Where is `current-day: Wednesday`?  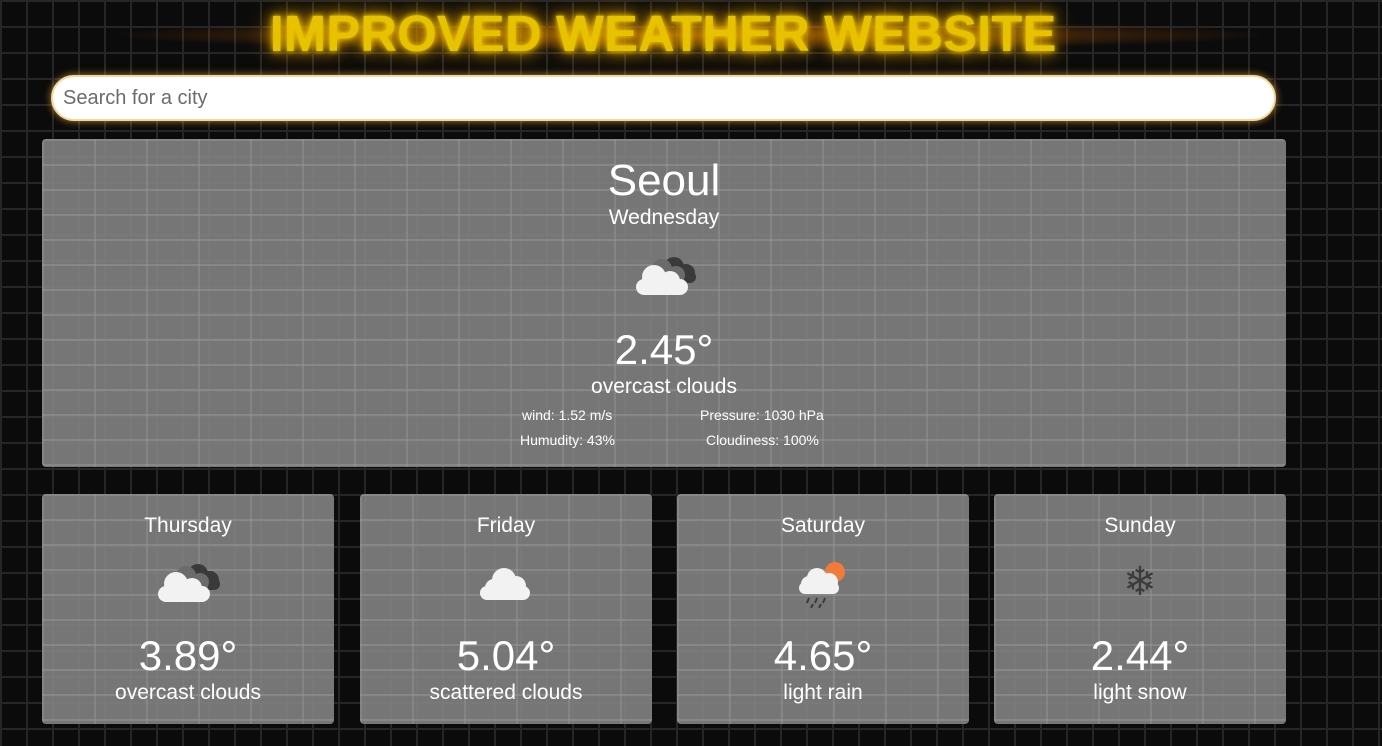 current-day: Wednesday is located at coordinates (664, 217).